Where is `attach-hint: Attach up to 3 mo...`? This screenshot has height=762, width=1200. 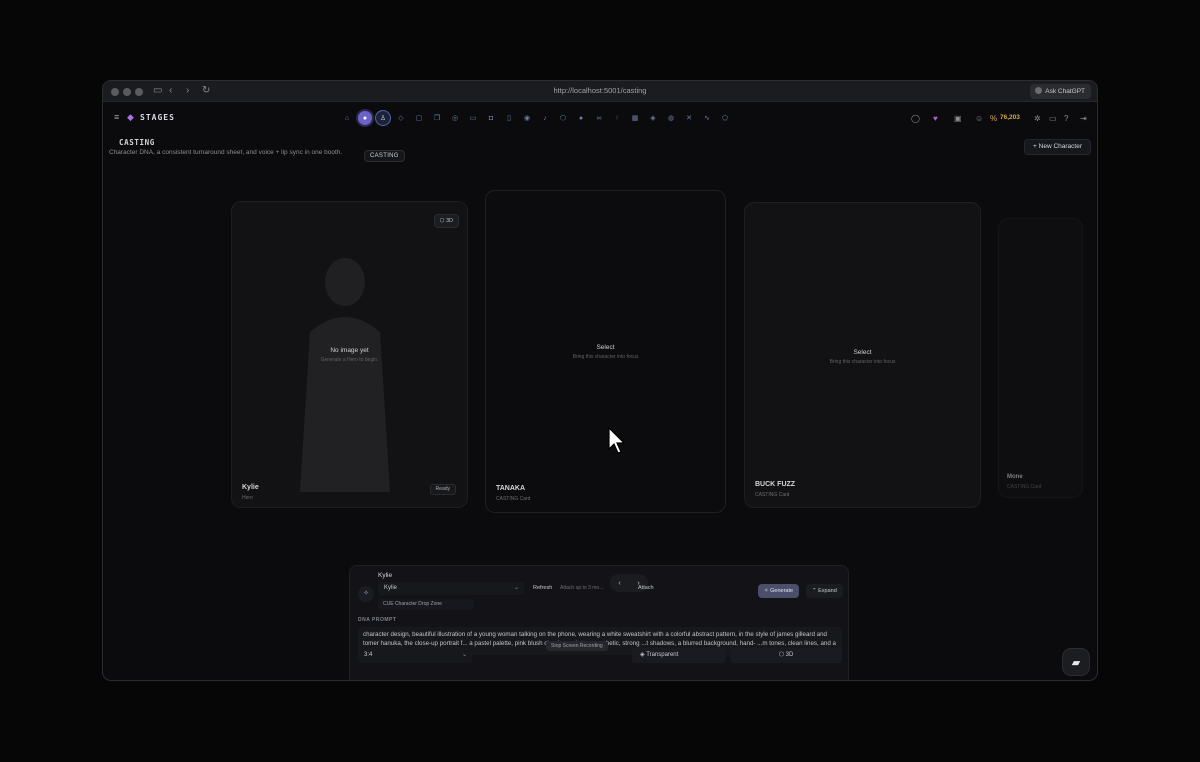 attach-hint: Attach up to 3 mo... is located at coordinates (582, 588).